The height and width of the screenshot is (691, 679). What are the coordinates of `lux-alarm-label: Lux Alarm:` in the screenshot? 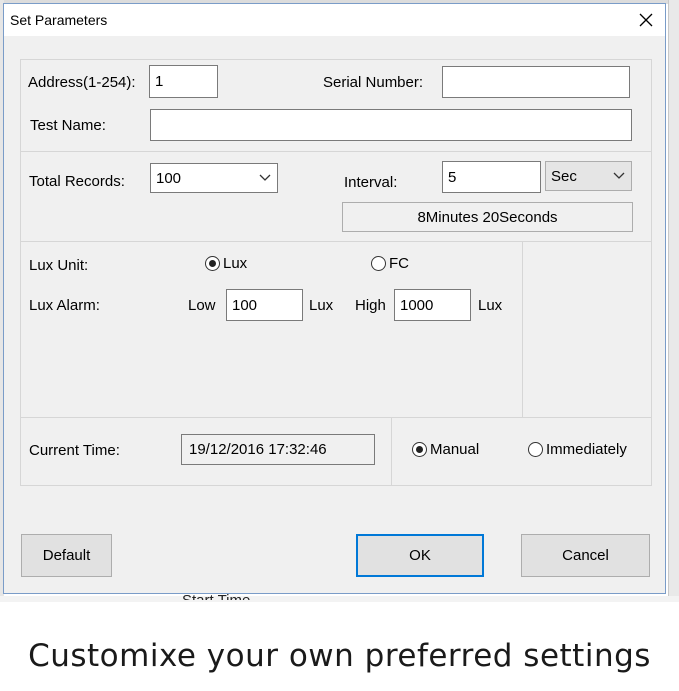 It's located at (64, 305).